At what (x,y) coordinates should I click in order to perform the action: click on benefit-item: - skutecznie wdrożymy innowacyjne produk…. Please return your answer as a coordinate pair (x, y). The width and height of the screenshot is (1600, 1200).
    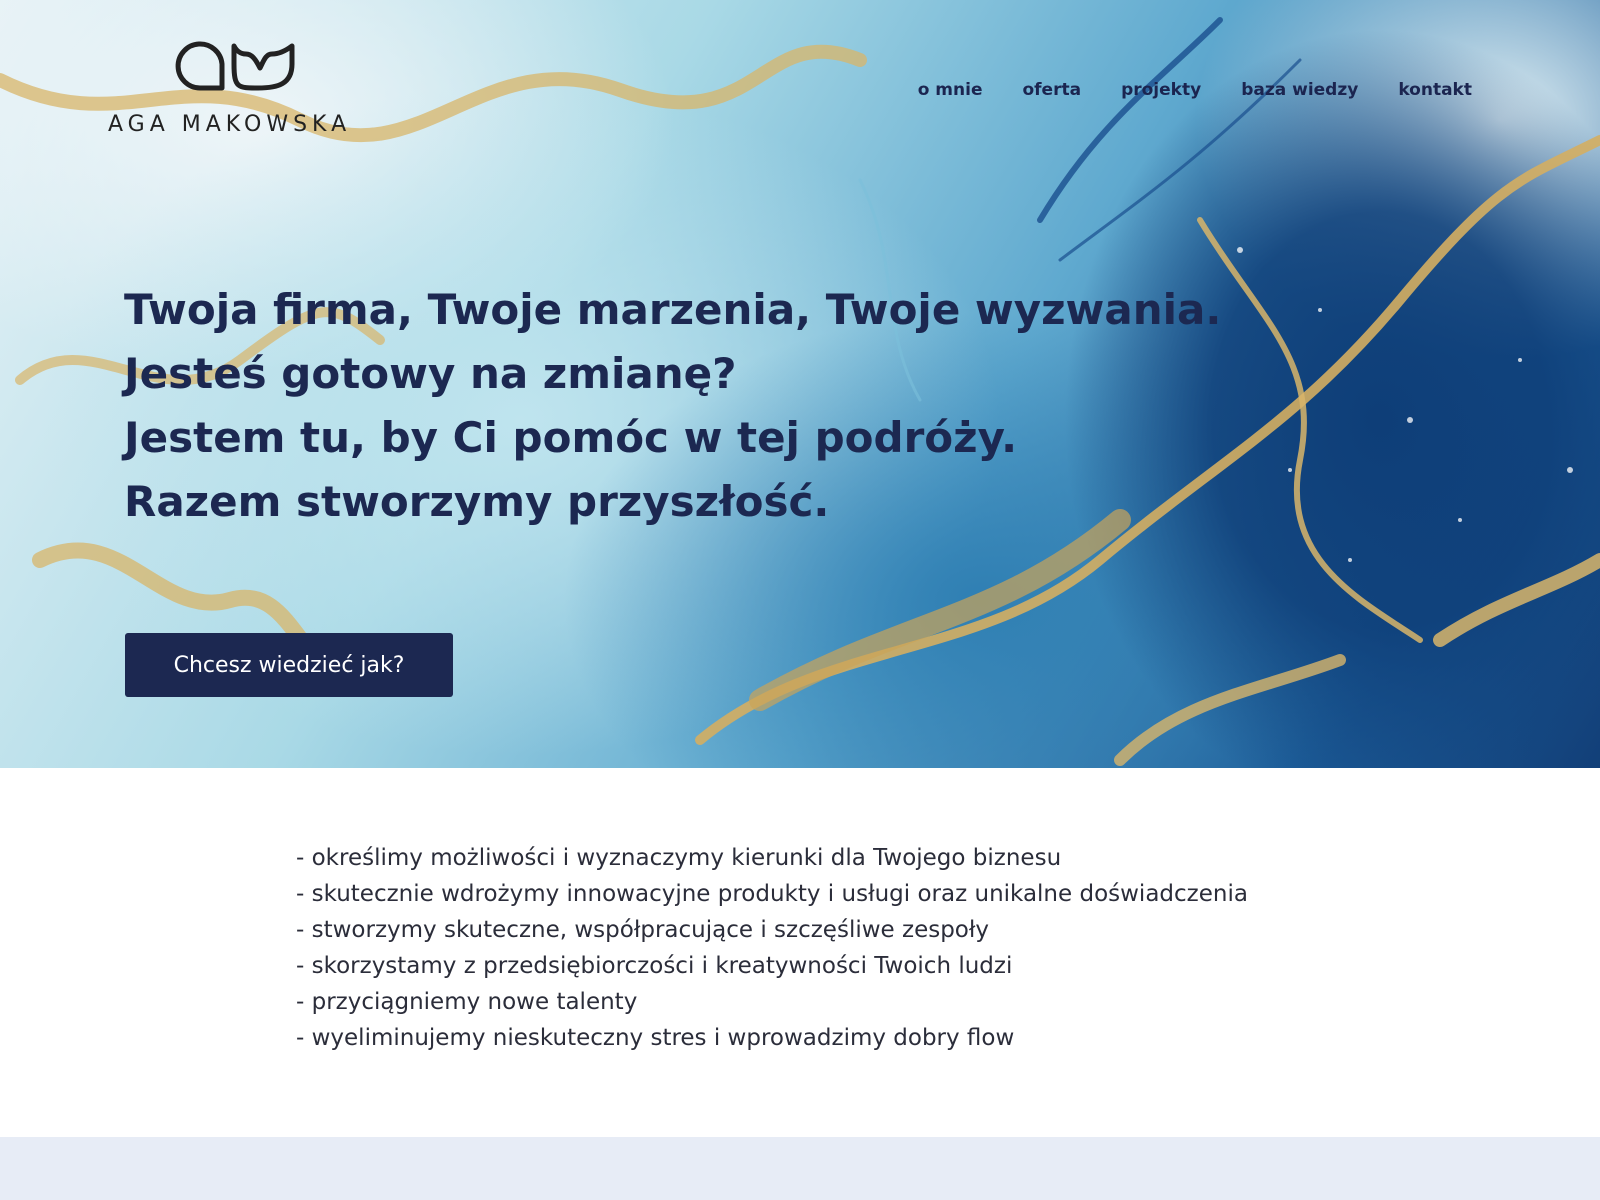
    Looking at the image, I should click on (772, 894).